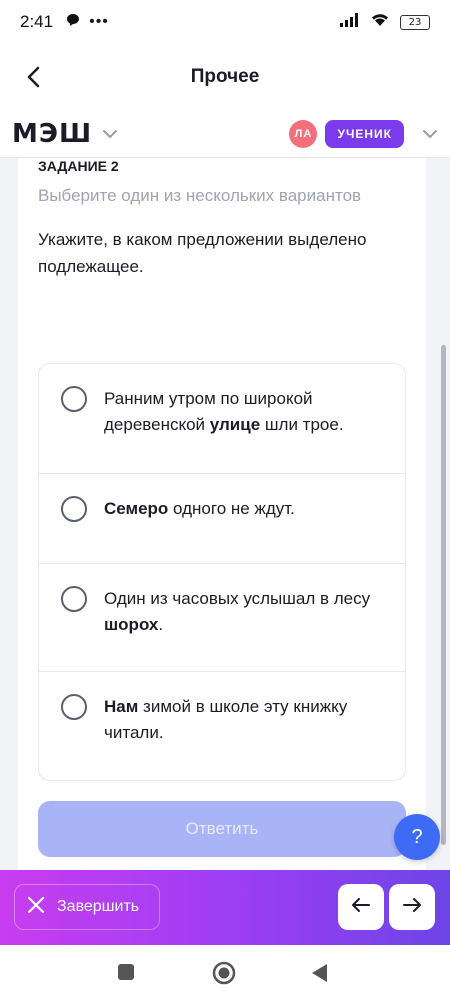 Image resolution: width=450 pixels, height=1000 pixels. What do you see at coordinates (110, 134) in the screenshot?
I see `chevron-down-icon` at bounding box center [110, 134].